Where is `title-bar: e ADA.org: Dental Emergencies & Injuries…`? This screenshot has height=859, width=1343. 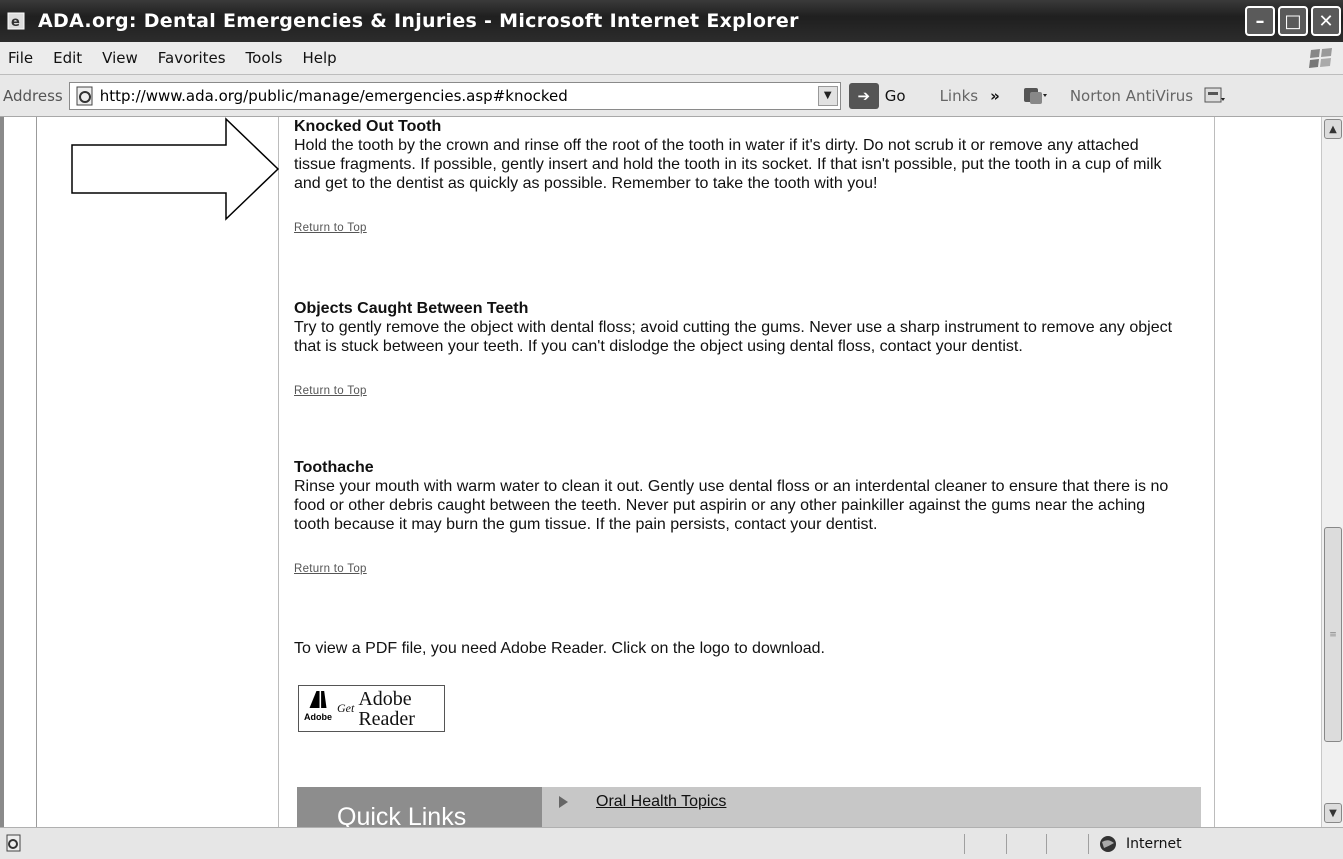 title-bar: e ADA.org: Dental Emergencies & Injuries… is located at coordinates (671, 21).